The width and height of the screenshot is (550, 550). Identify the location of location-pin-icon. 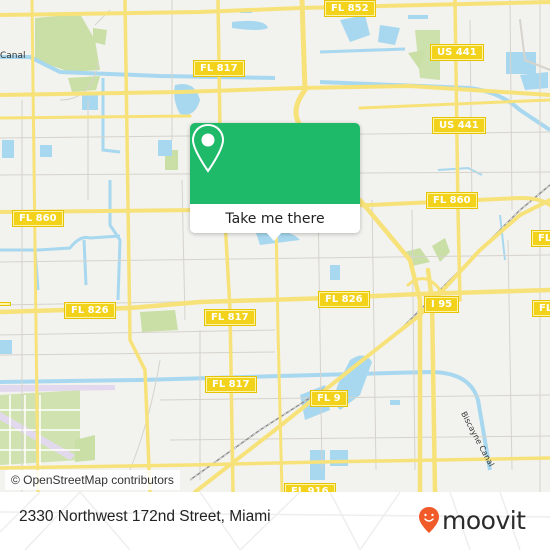
(208, 148).